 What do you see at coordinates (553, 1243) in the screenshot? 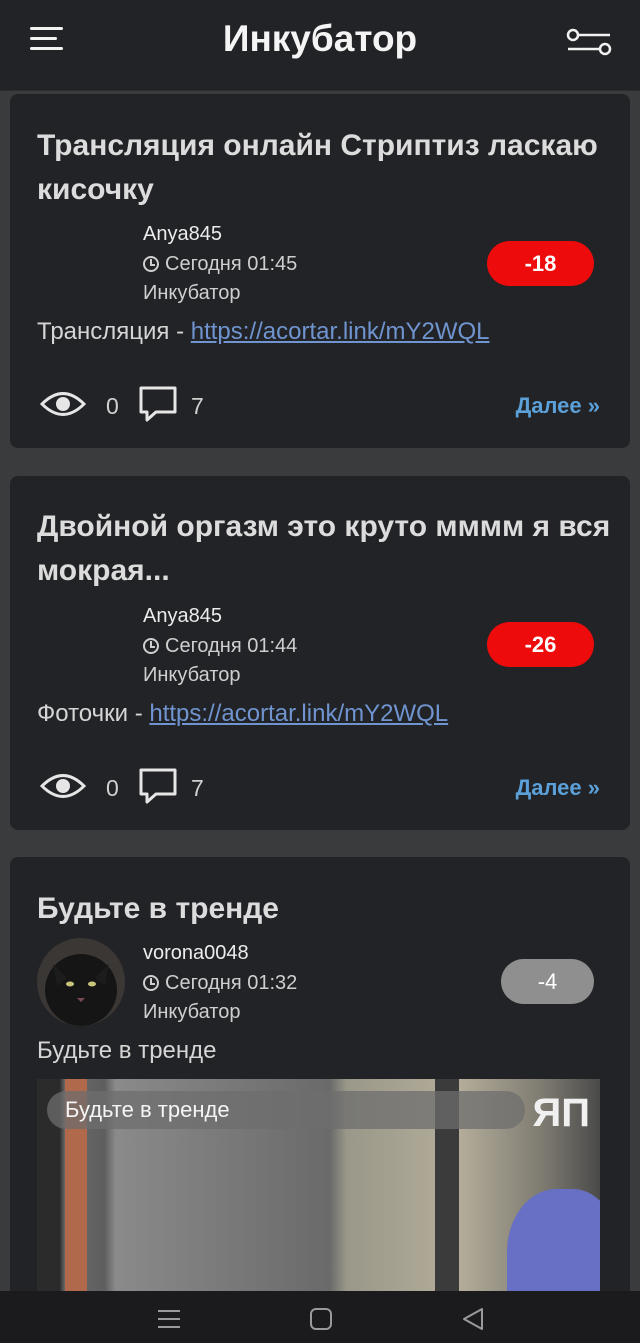
I see `video-frame-detail` at bounding box center [553, 1243].